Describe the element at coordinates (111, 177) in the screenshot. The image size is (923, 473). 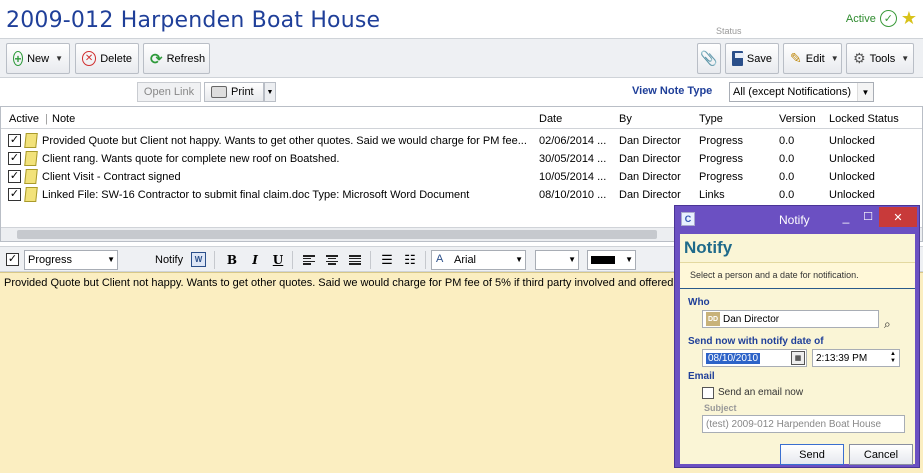
I see `note-cell: Client Visit - Contract signed` at that location.